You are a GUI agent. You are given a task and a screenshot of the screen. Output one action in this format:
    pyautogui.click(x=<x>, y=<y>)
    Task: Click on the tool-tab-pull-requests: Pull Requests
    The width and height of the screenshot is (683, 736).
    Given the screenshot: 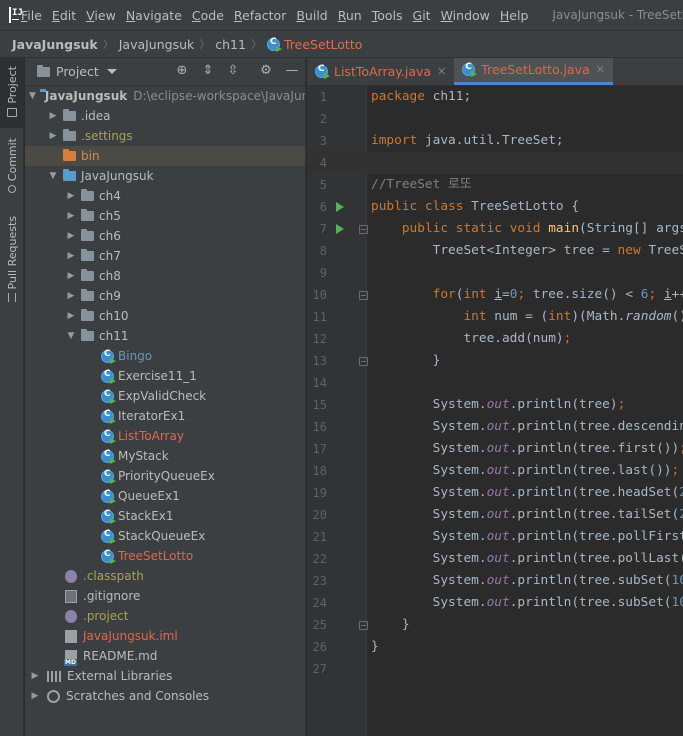 What is the action you would take?
    pyautogui.click(x=12, y=258)
    